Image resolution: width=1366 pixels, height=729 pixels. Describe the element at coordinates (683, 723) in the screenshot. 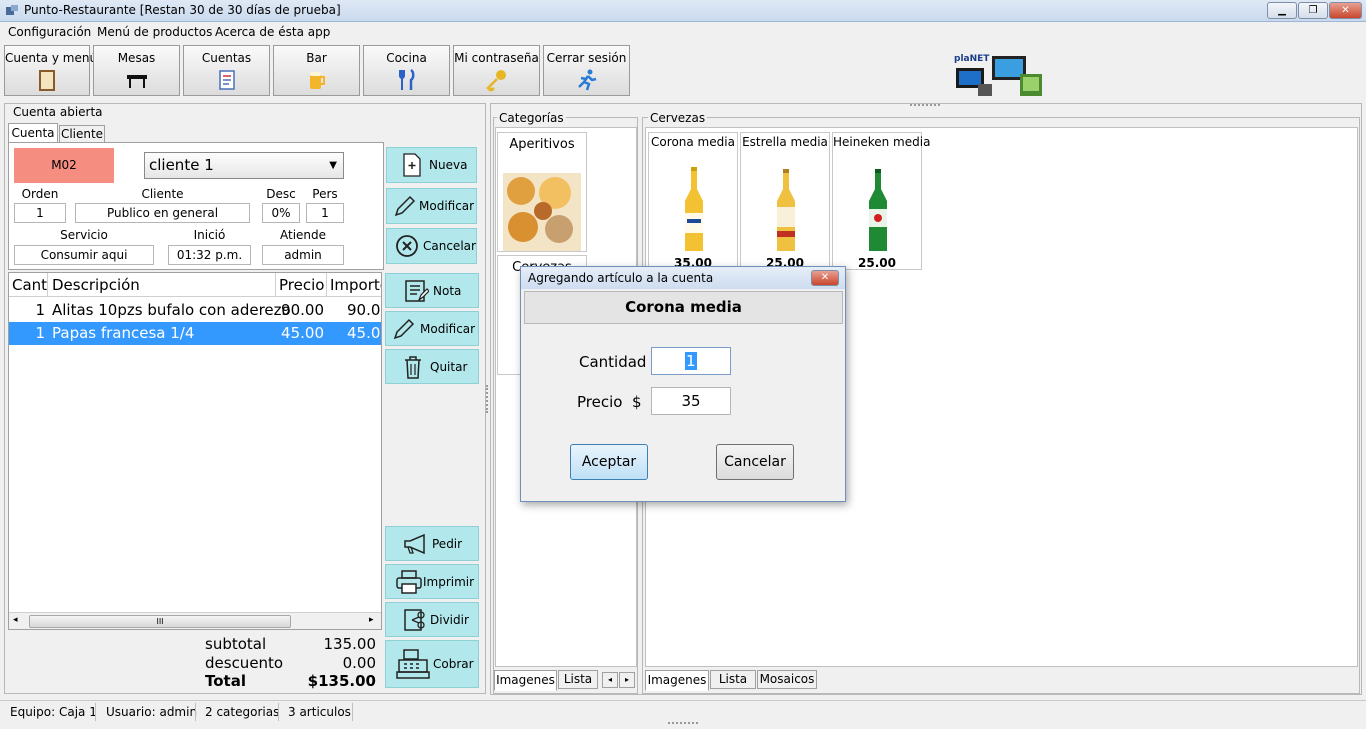

I see `bottom-grip` at that location.